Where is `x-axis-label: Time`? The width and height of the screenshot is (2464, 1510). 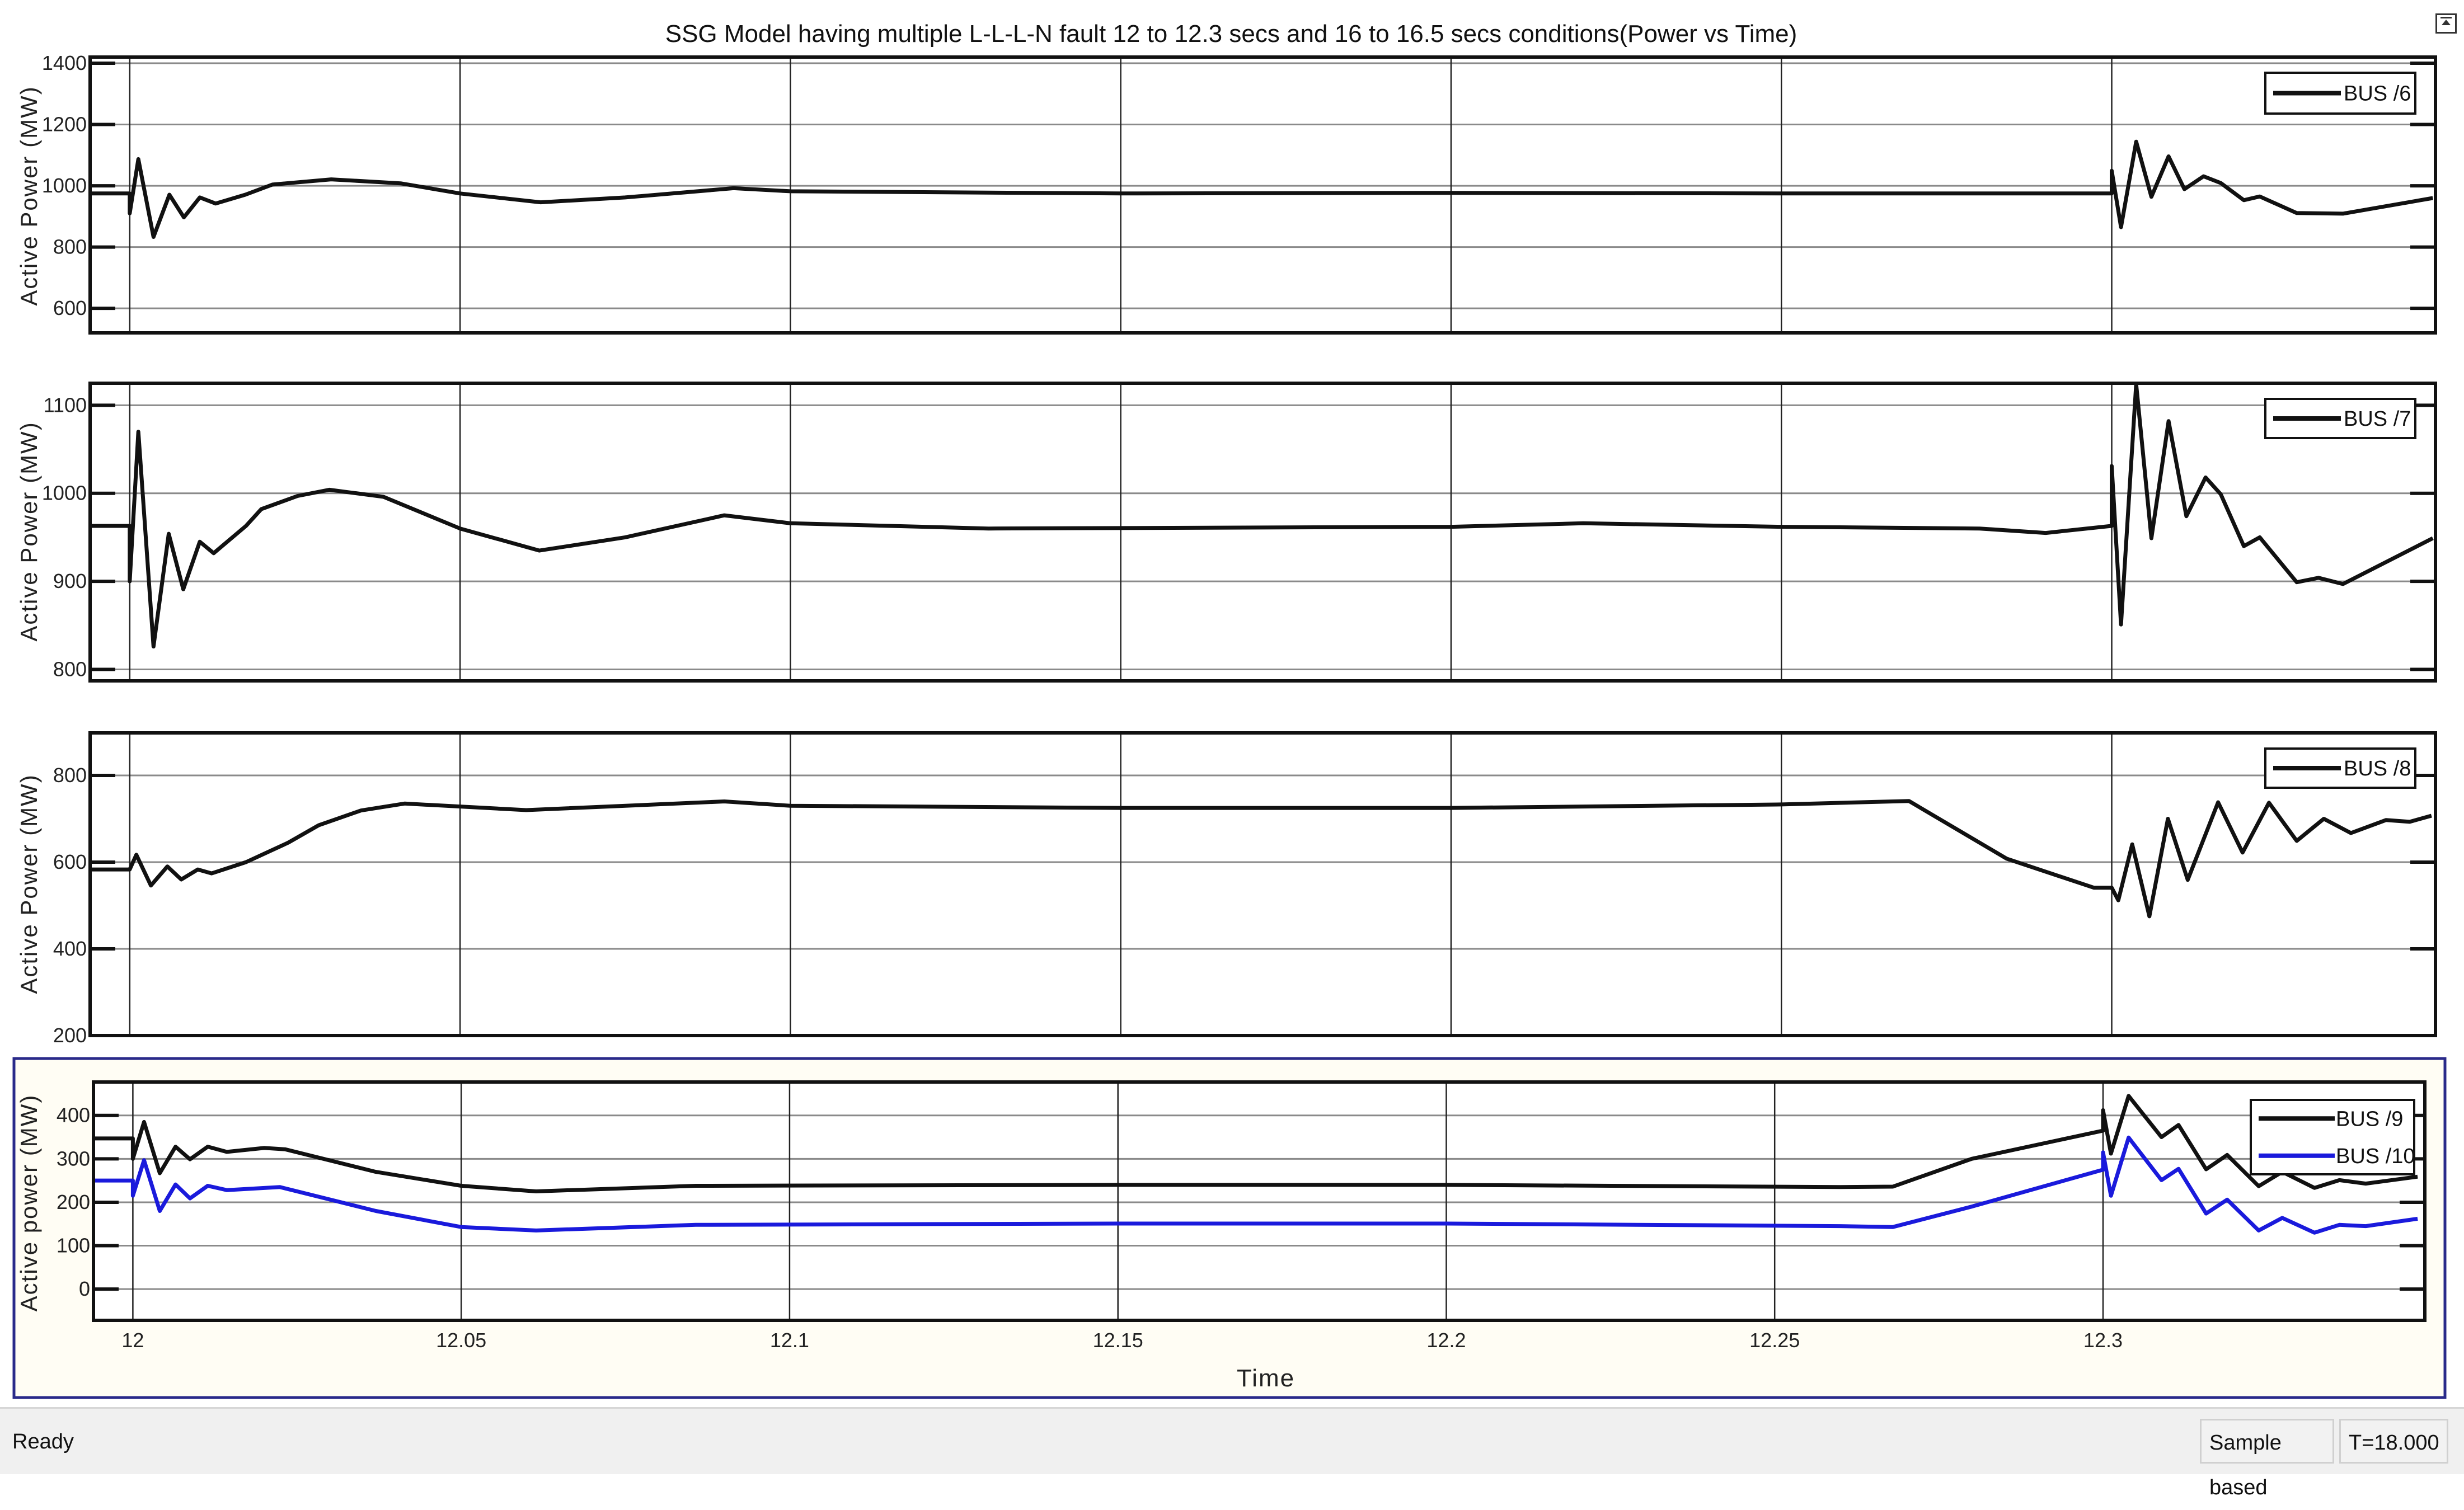
x-axis-label: Time is located at coordinates (1266, 1378).